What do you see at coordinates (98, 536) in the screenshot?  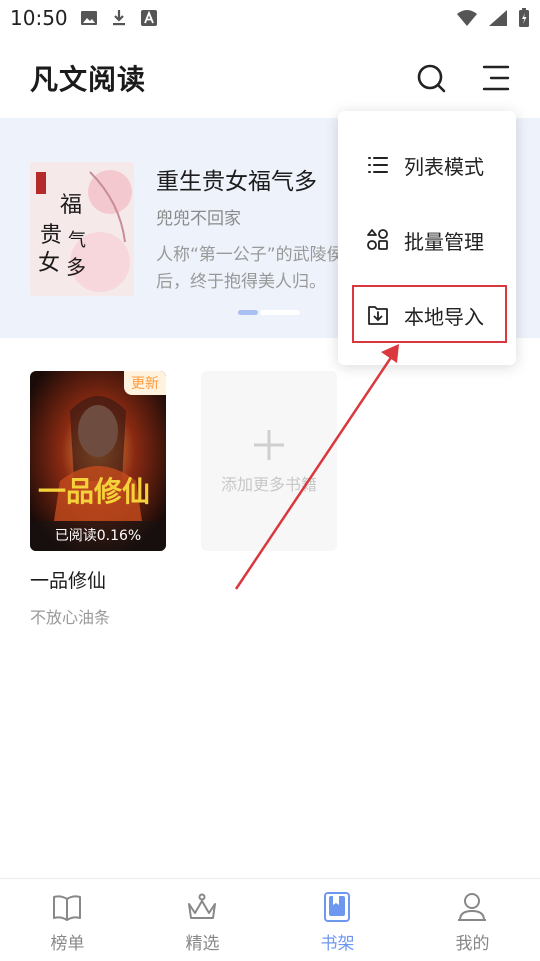 I see `reading-progress: 已阅读0.16%` at bounding box center [98, 536].